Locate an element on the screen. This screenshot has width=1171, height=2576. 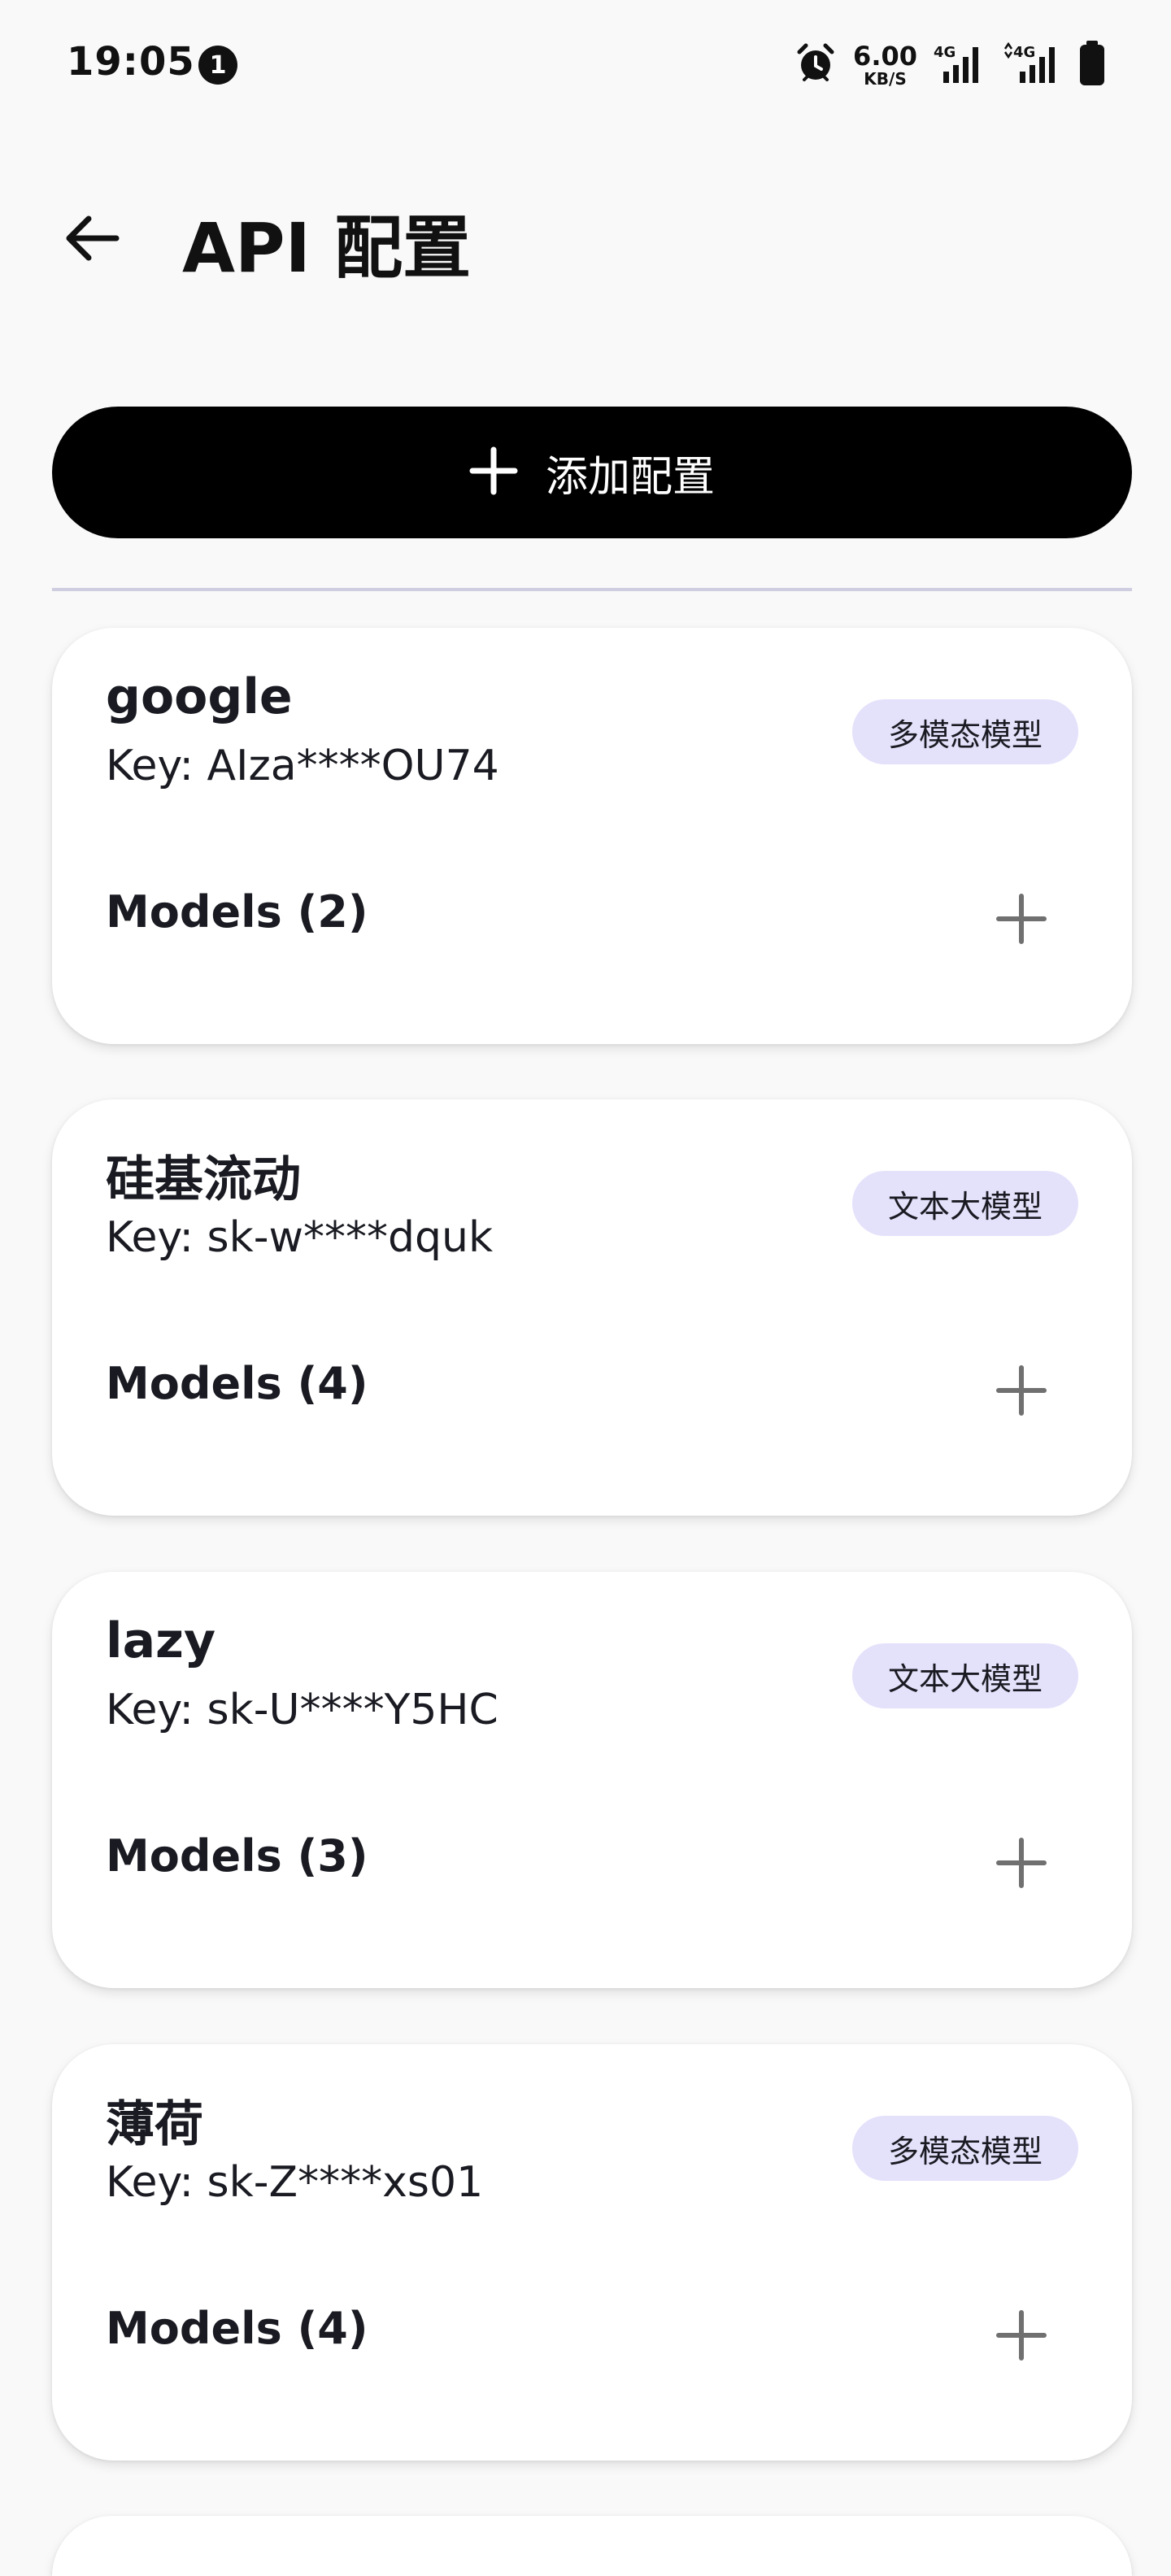
config-name: lazy is located at coordinates (161, 1640).